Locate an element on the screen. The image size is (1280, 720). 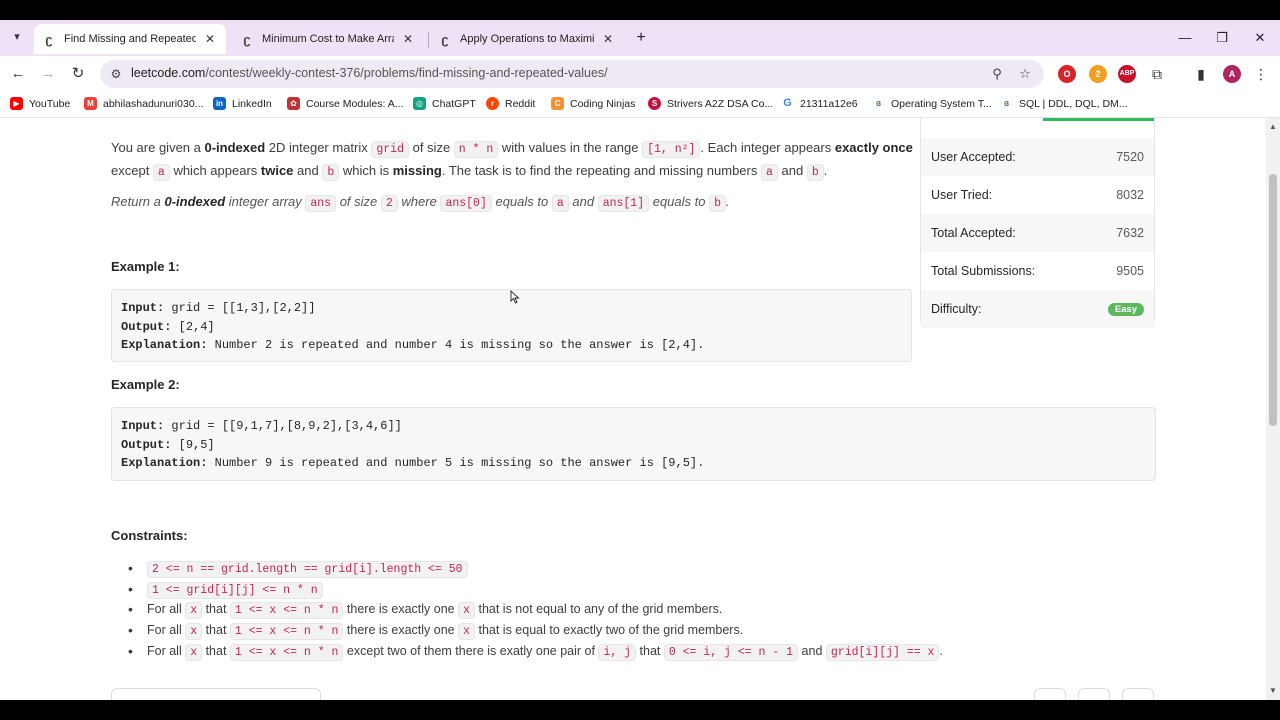
menu-kebab-icon: ⋮ is located at coordinates (1261, 74).